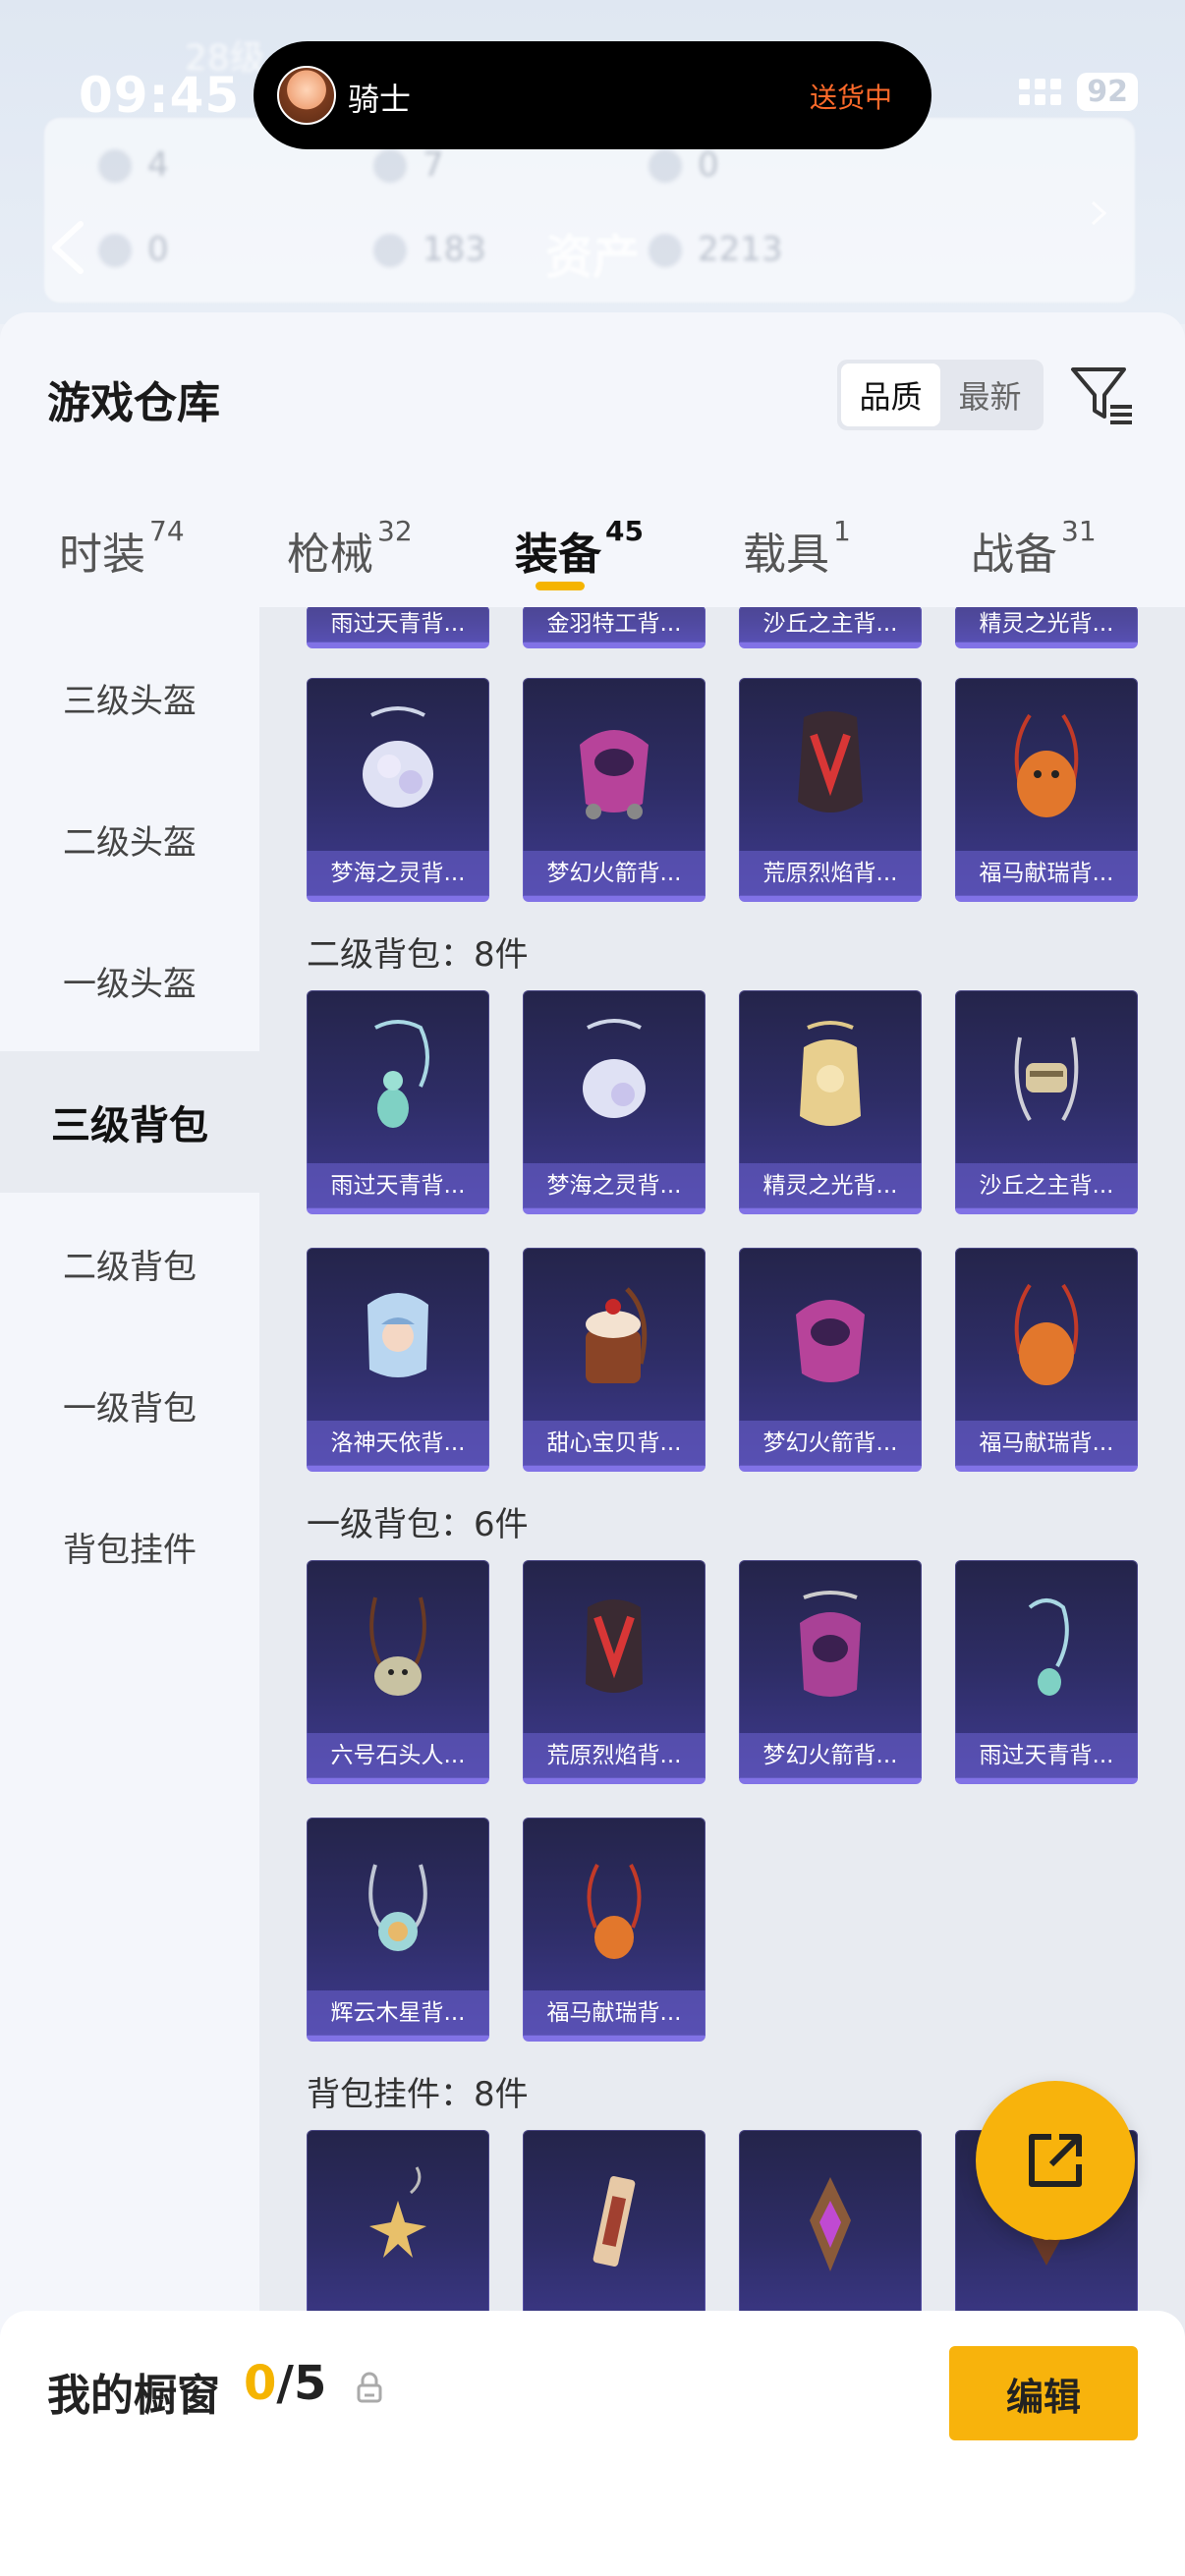 Image resolution: width=1185 pixels, height=2576 pixels. What do you see at coordinates (130, 1263) in the screenshot?
I see `sidebar-item-backpack-2: 二级背包` at bounding box center [130, 1263].